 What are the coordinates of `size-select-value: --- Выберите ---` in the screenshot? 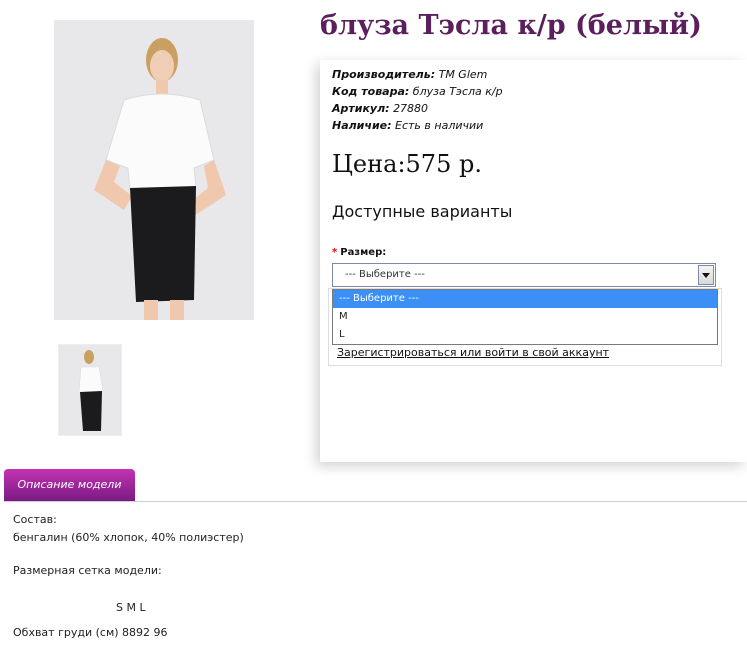 It's located at (385, 274).